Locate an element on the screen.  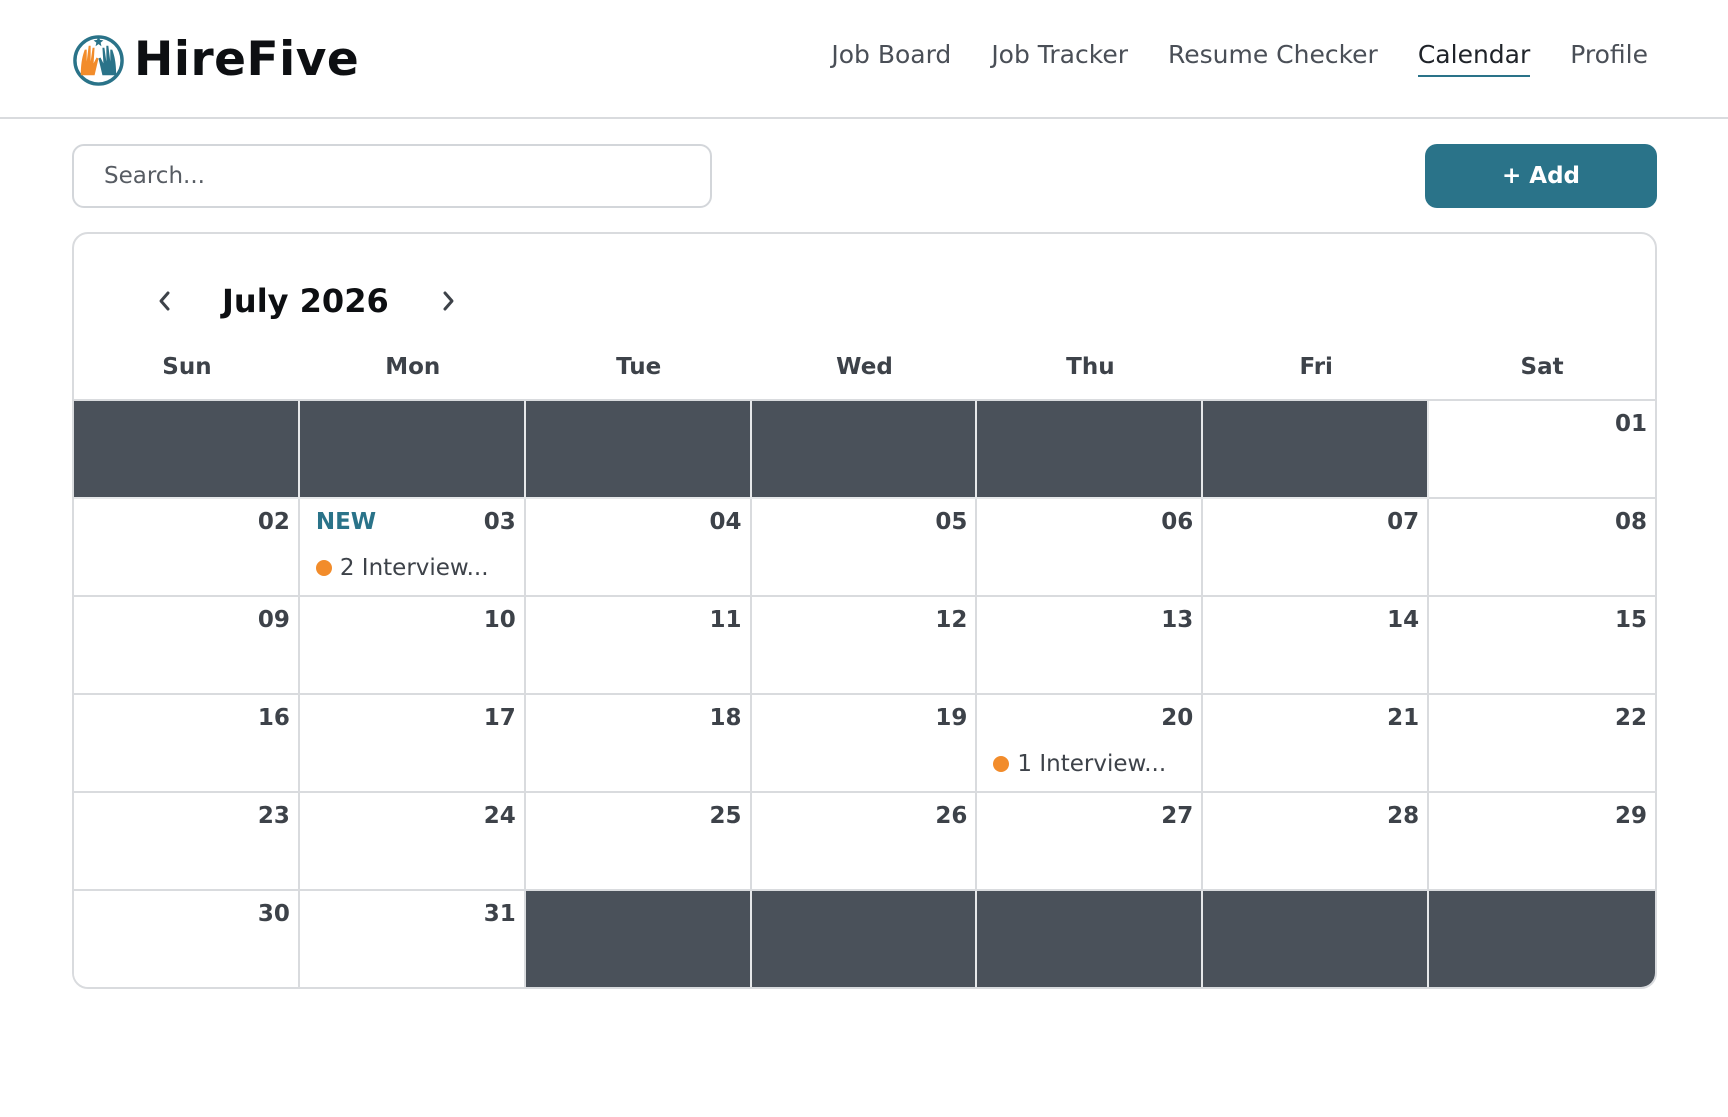
day-number: 12 is located at coordinates (951, 620).